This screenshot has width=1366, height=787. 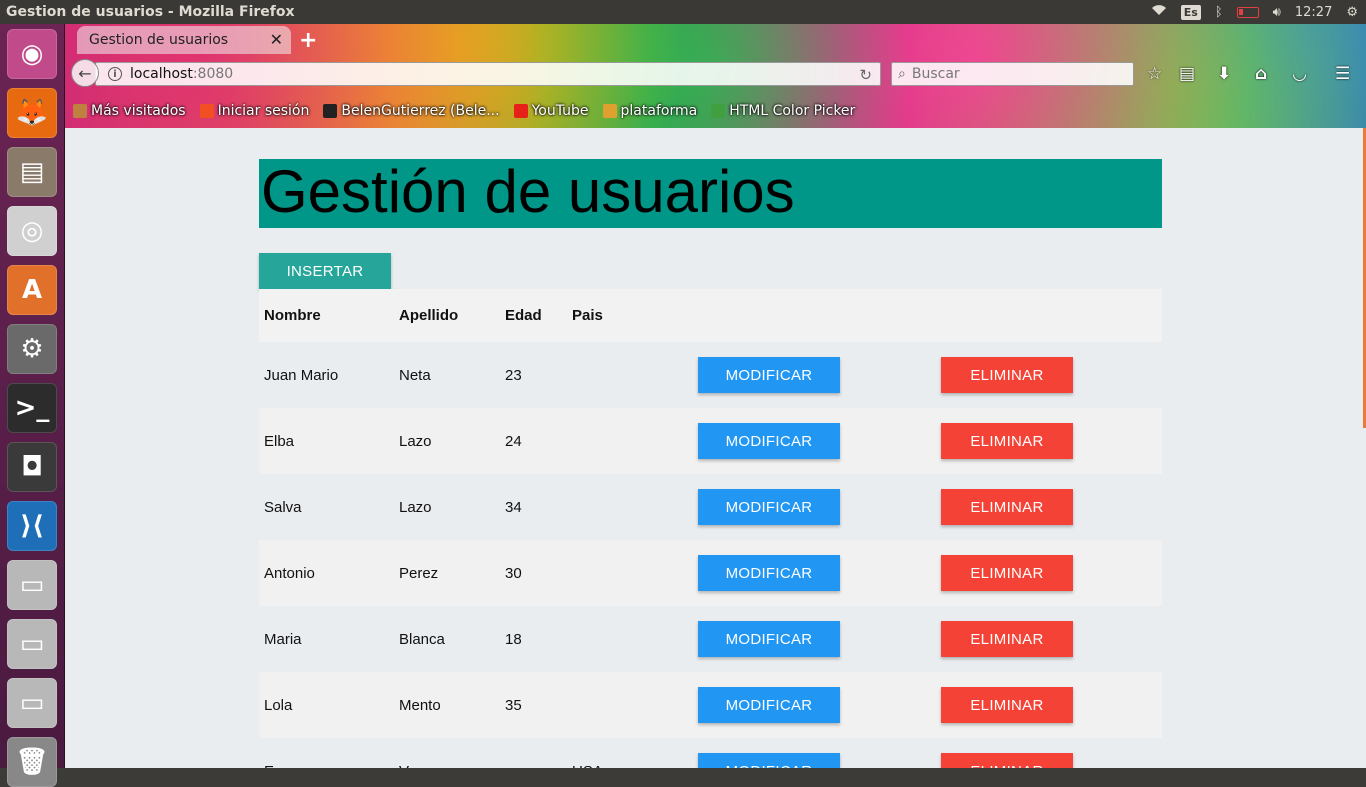 I want to click on back-button: ←, so click(x=85, y=73).